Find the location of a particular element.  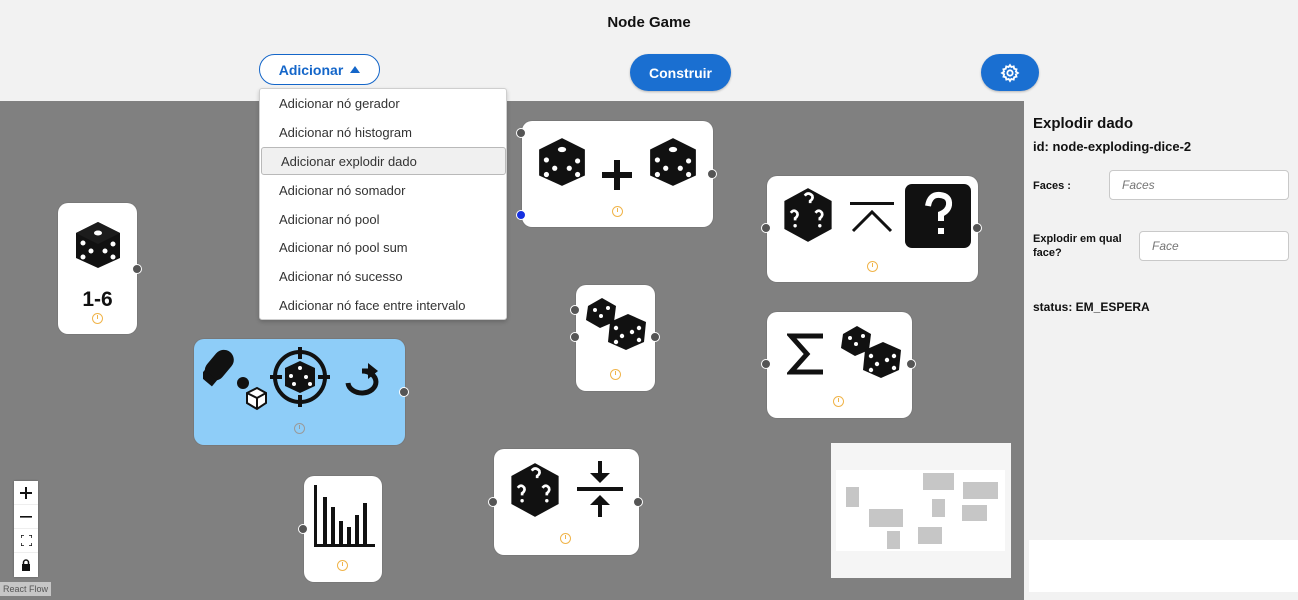

minimap is located at coordinates (921, 510).